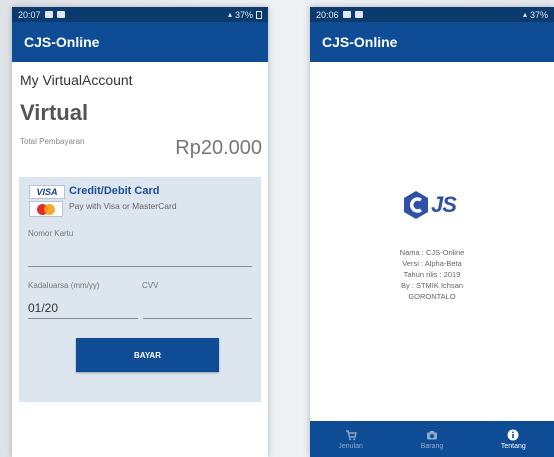 This screenshot has width=554, height=457. What do you see at coordinates (140, 14) in the screenshot?
I see `status-bar: 20:07 ▴ 37%` at bounding box center [140, 14].